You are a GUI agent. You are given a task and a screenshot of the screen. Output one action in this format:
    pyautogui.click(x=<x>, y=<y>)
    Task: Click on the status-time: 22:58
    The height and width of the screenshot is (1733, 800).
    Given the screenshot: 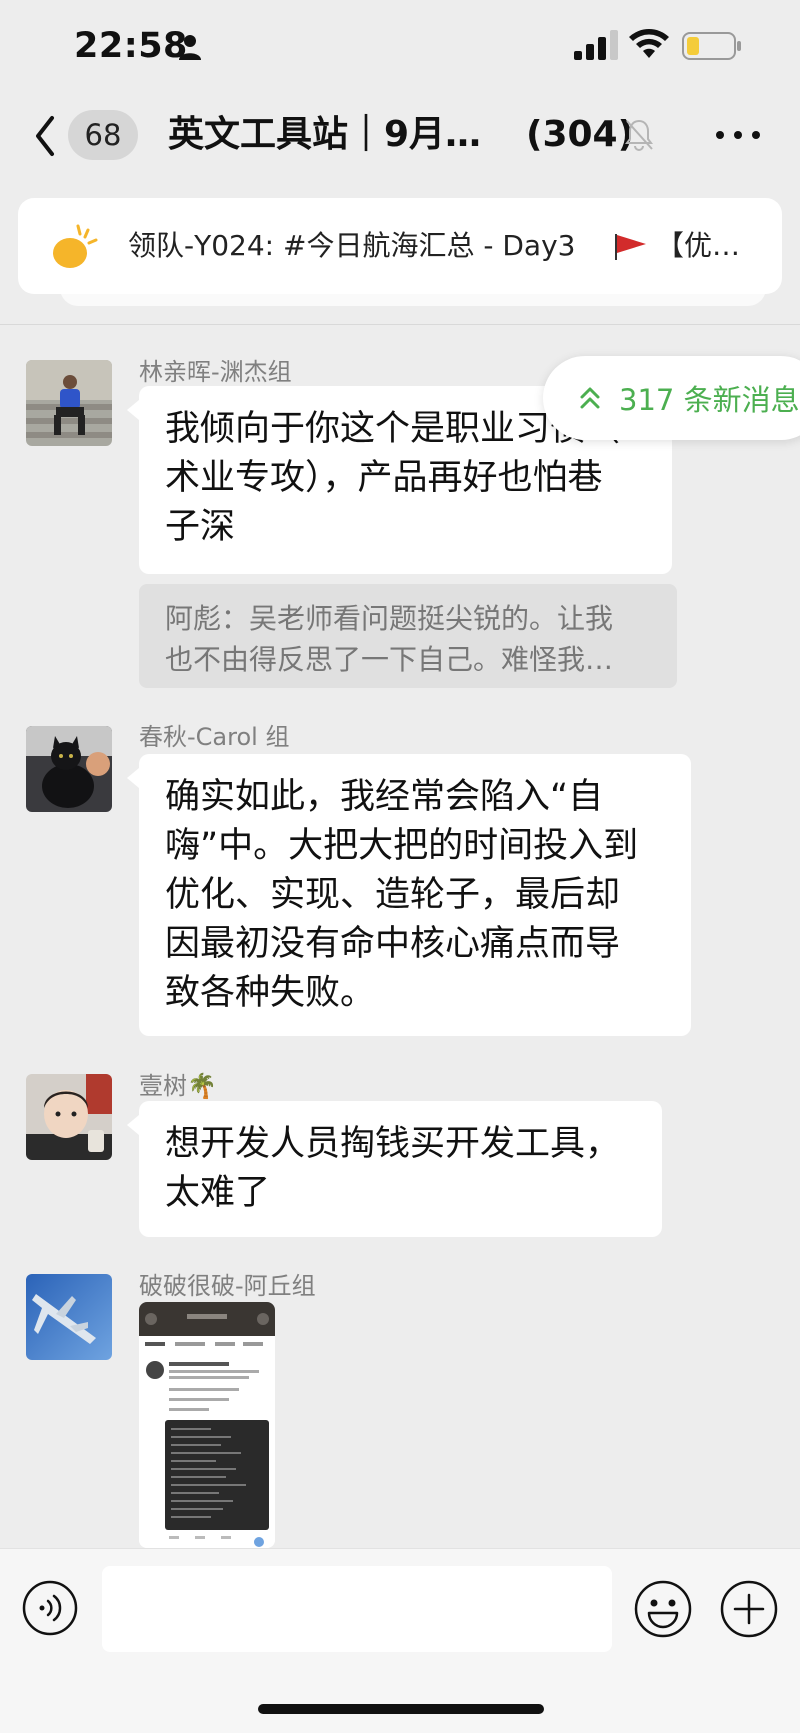 What is the action you would take?
    pyautogui.click(x=131, y=46)
    